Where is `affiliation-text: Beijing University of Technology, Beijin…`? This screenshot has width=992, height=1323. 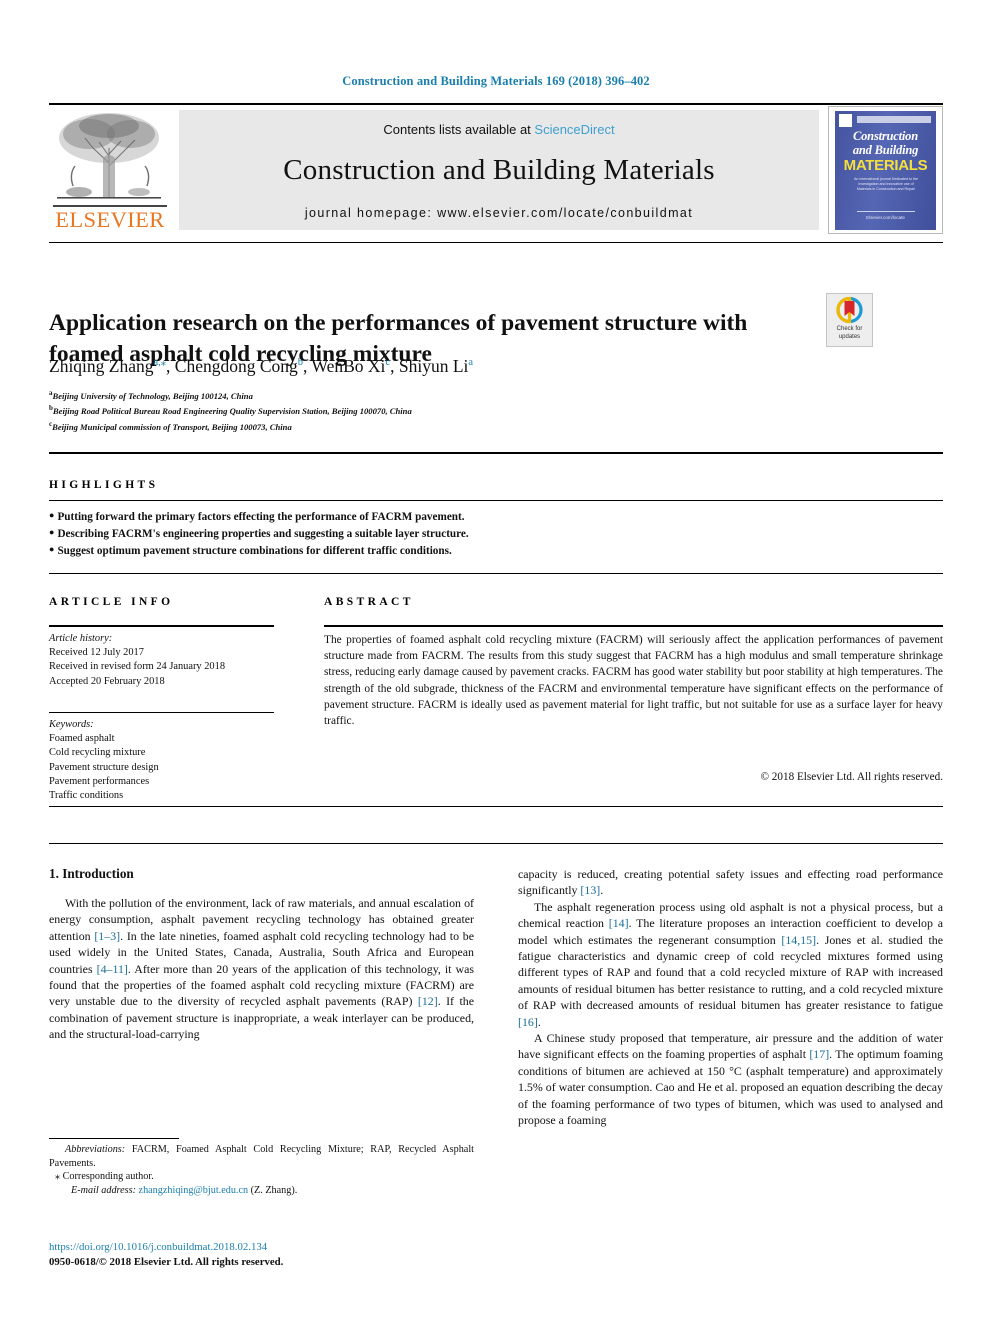
affiliation-text: Beijing University of Technology, Beijin… is located at coordinates (152, 395).